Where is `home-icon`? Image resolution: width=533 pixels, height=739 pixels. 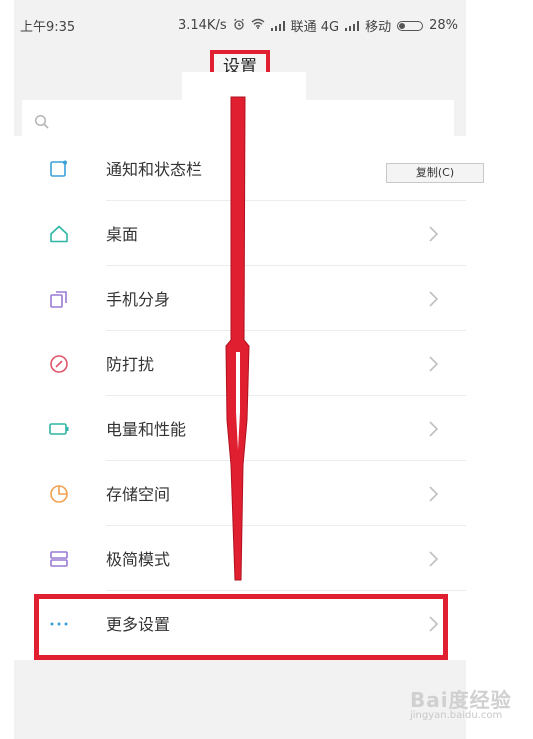 home-icon is located at coordinates (59, 234).